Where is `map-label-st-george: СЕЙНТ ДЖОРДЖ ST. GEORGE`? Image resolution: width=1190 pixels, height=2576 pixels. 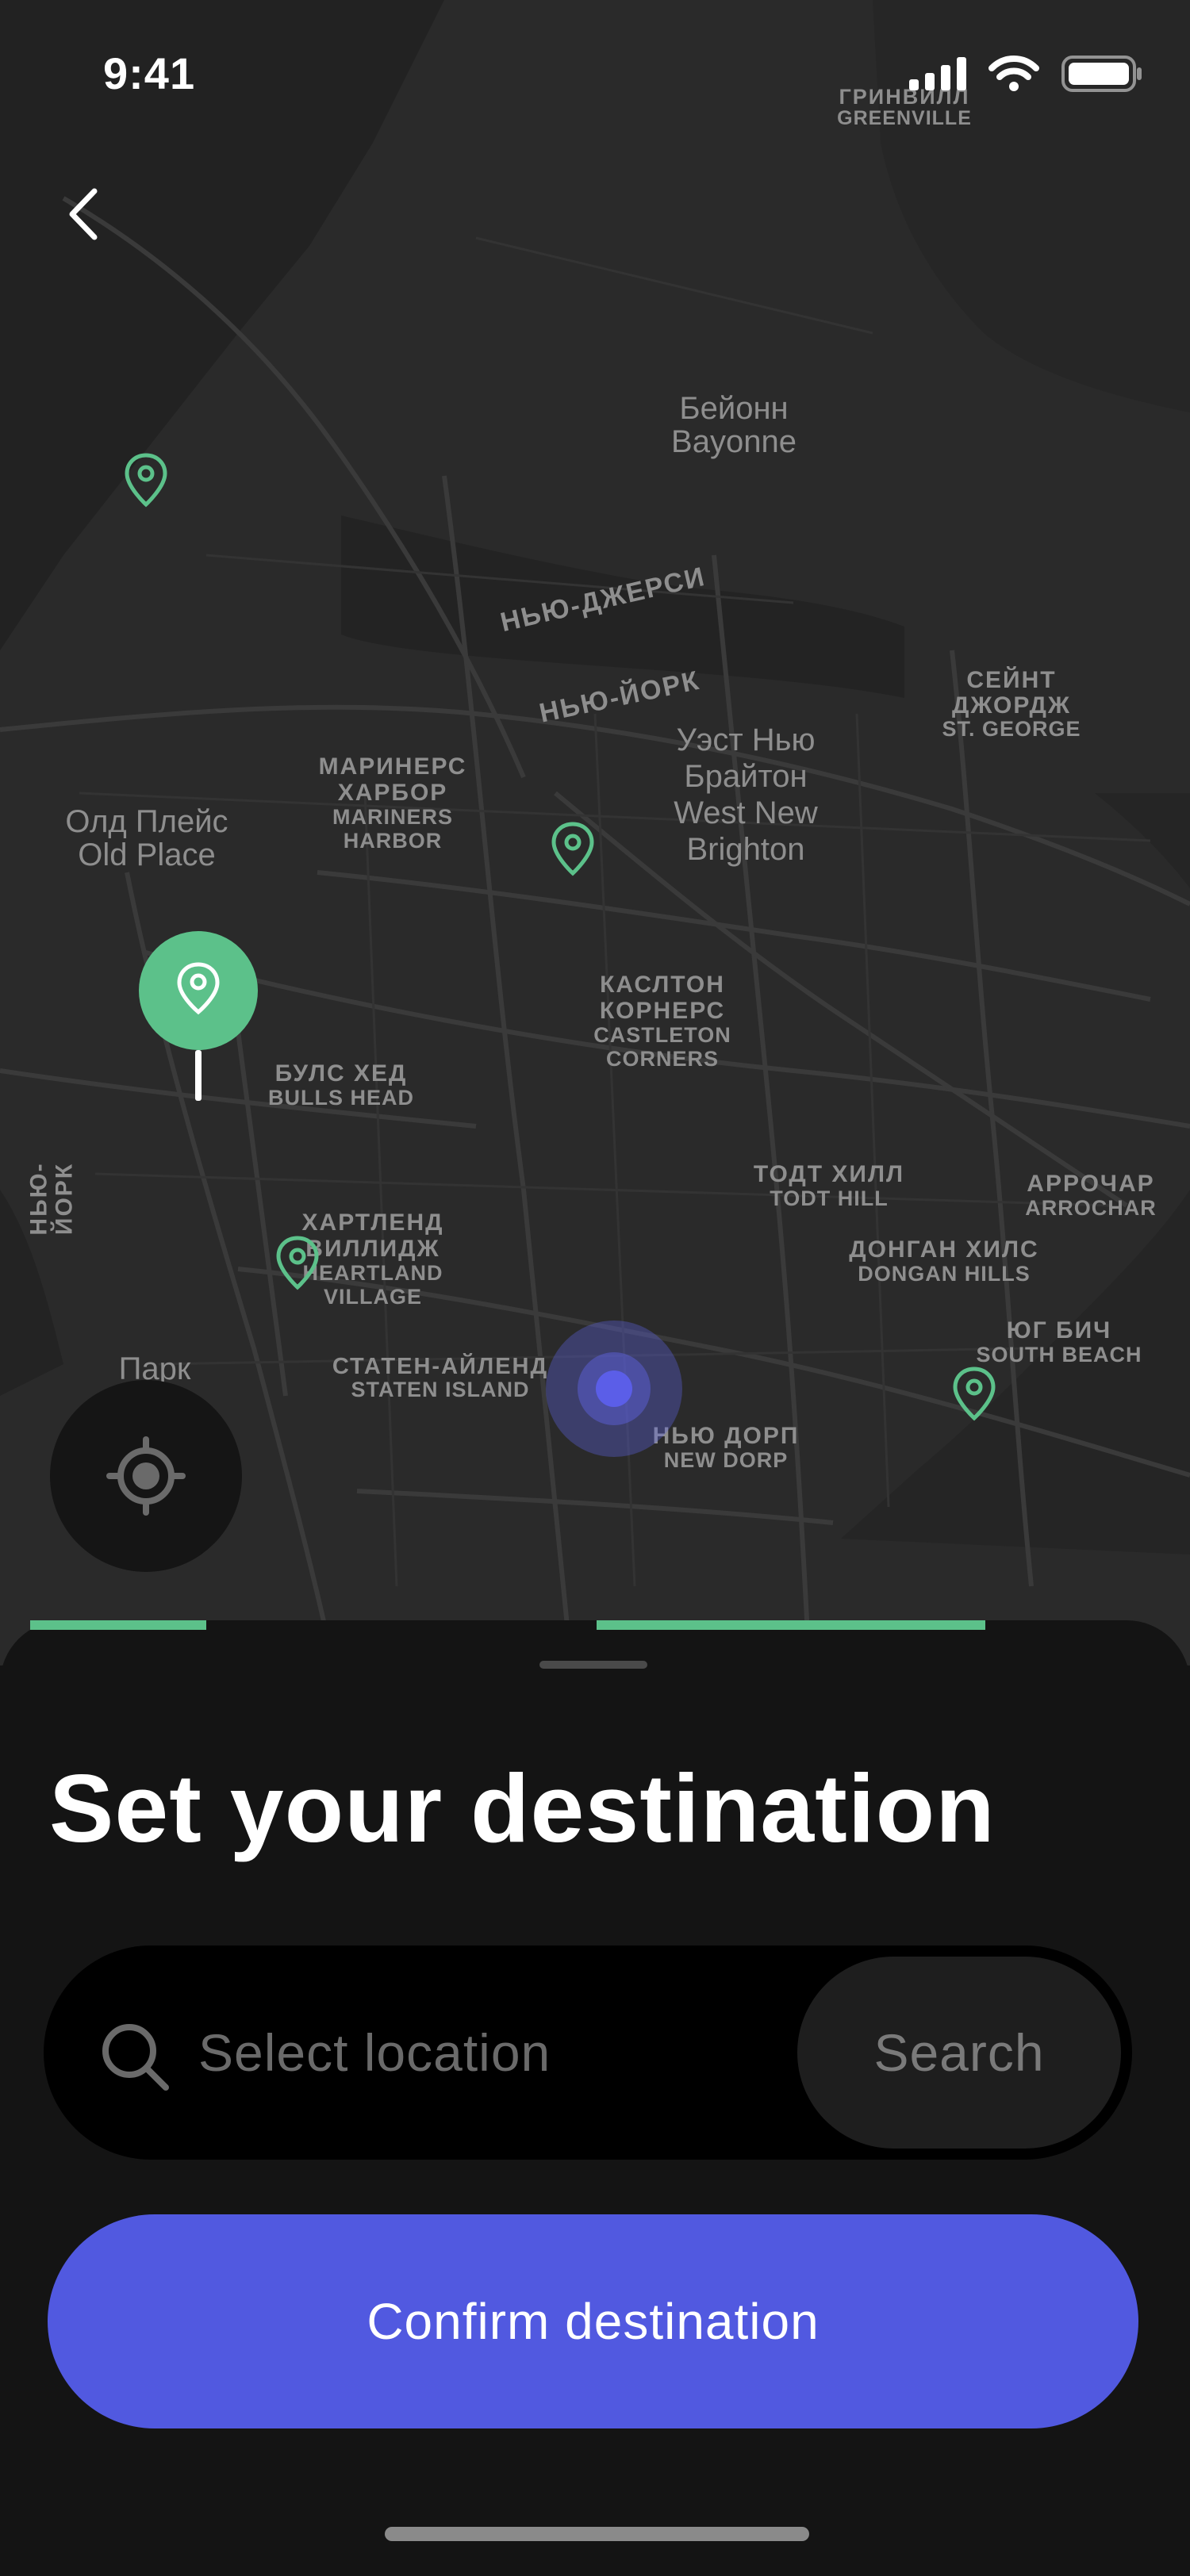
map-label-st-george: СЕЙНТ ДЖОРДЖ ST. GEORGE is located at coordinates (1011, 704).